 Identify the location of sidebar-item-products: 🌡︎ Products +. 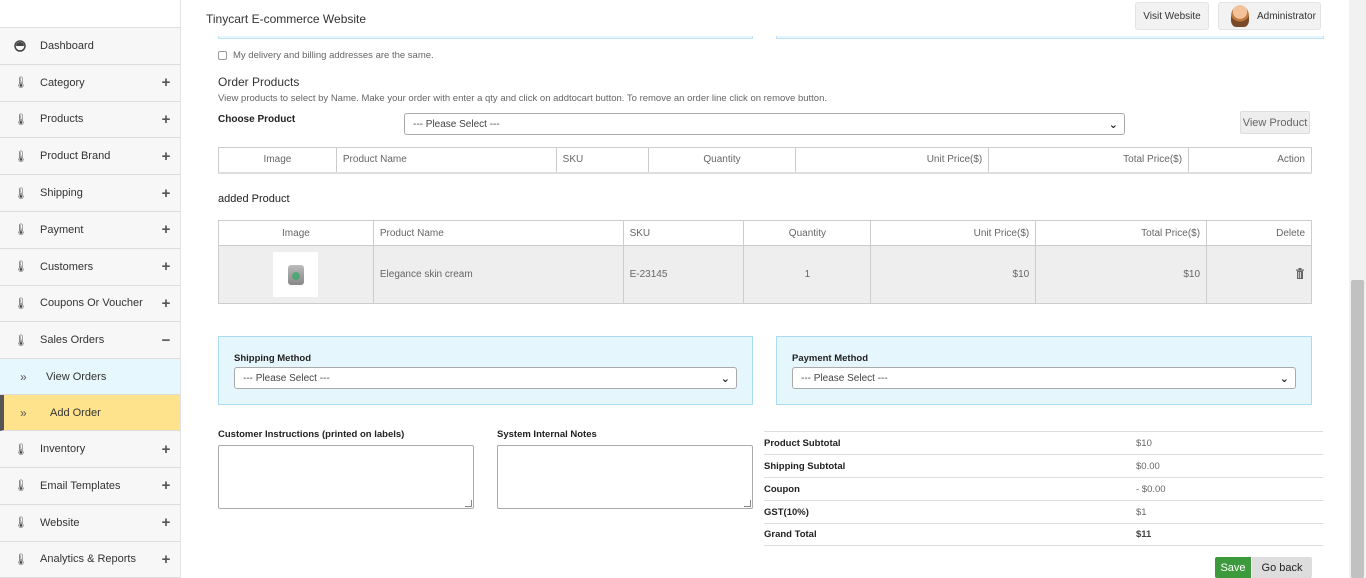
(90, 120).